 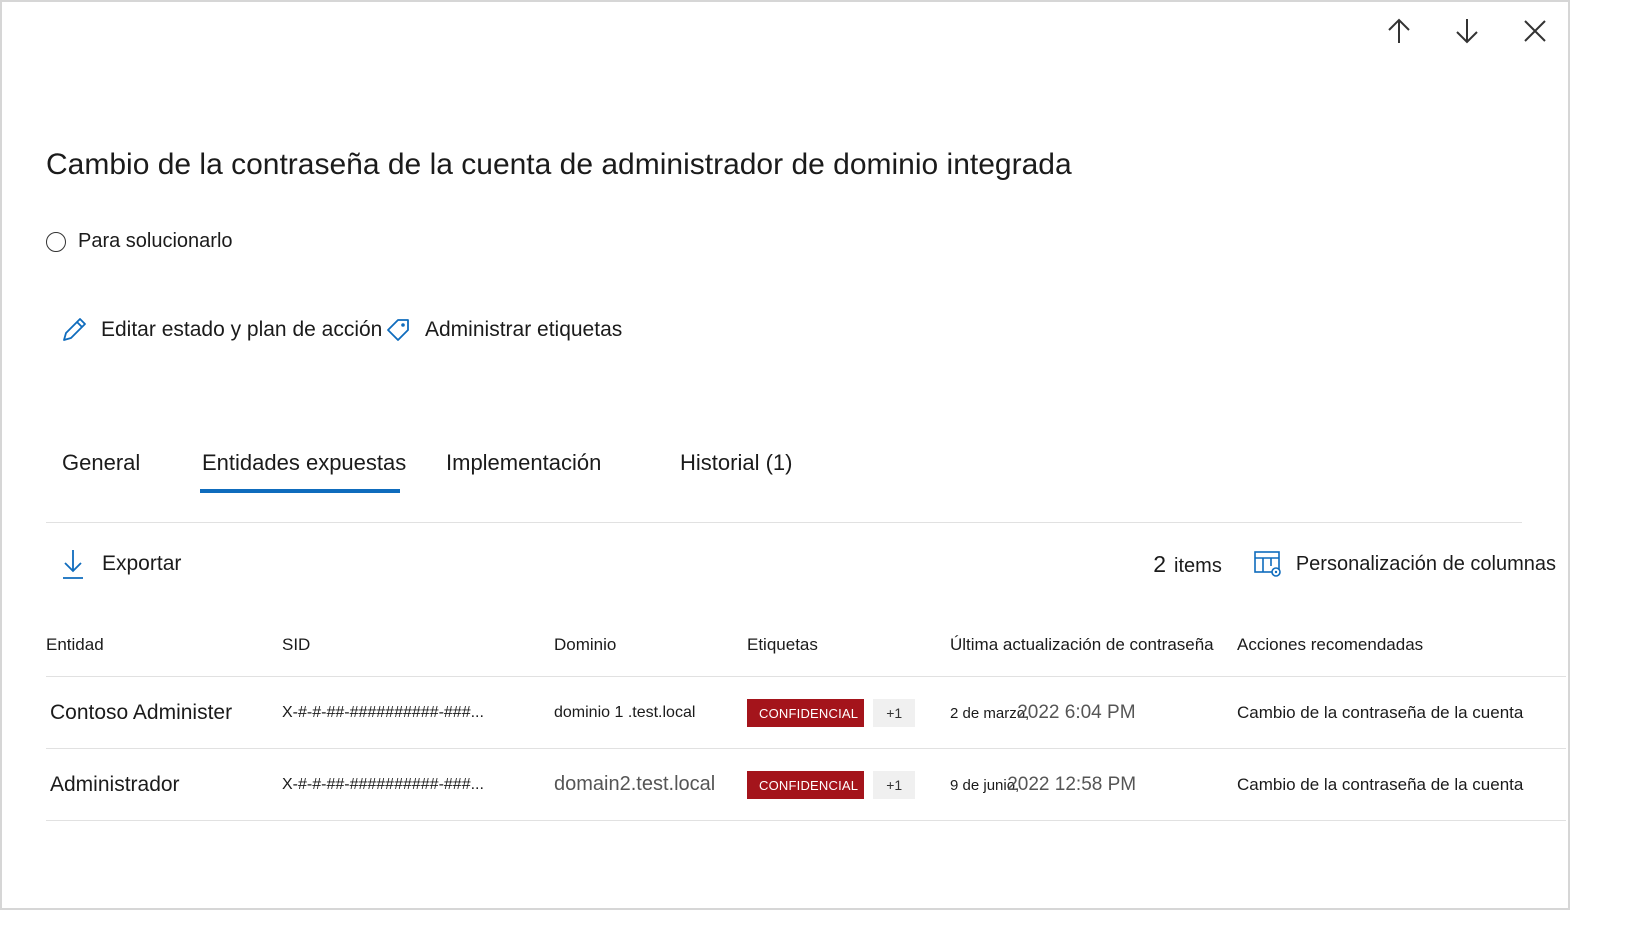 I want to click on arrow-down-icon, so click(x=1467, y=31).